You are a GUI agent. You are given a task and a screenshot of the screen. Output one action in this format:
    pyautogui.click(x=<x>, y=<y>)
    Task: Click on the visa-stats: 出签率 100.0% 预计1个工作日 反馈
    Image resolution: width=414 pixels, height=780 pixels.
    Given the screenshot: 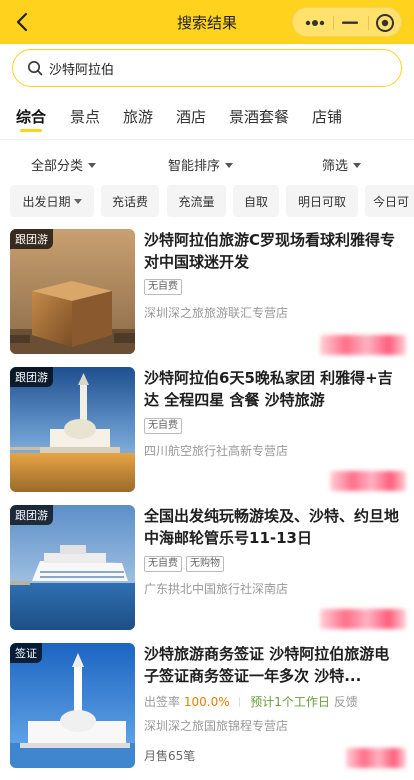 What is the action you would take?
    pyautogui.click(x=251, y=701)
    